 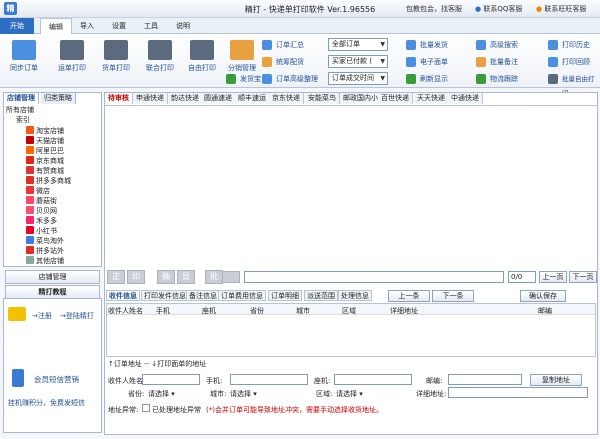 I want to click on tree-all-shops: 所有店铺, so click(x=53, y=111).